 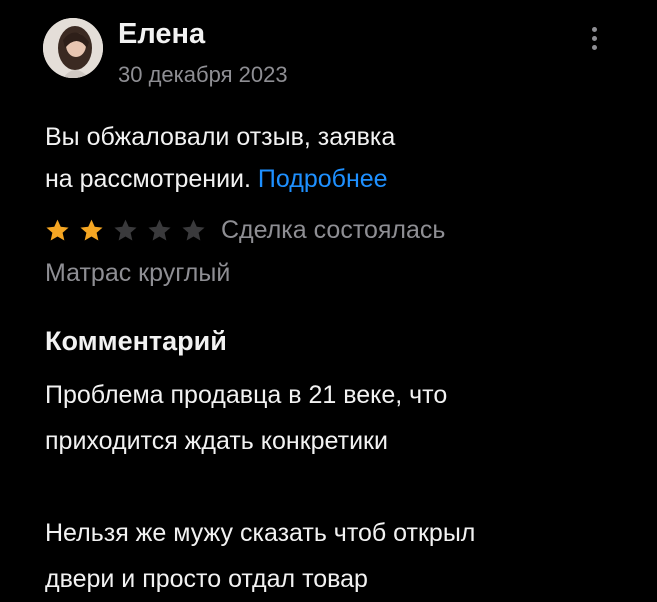 I want to click on deal-status: Сделка состоялась, so click(x=333, y=229).